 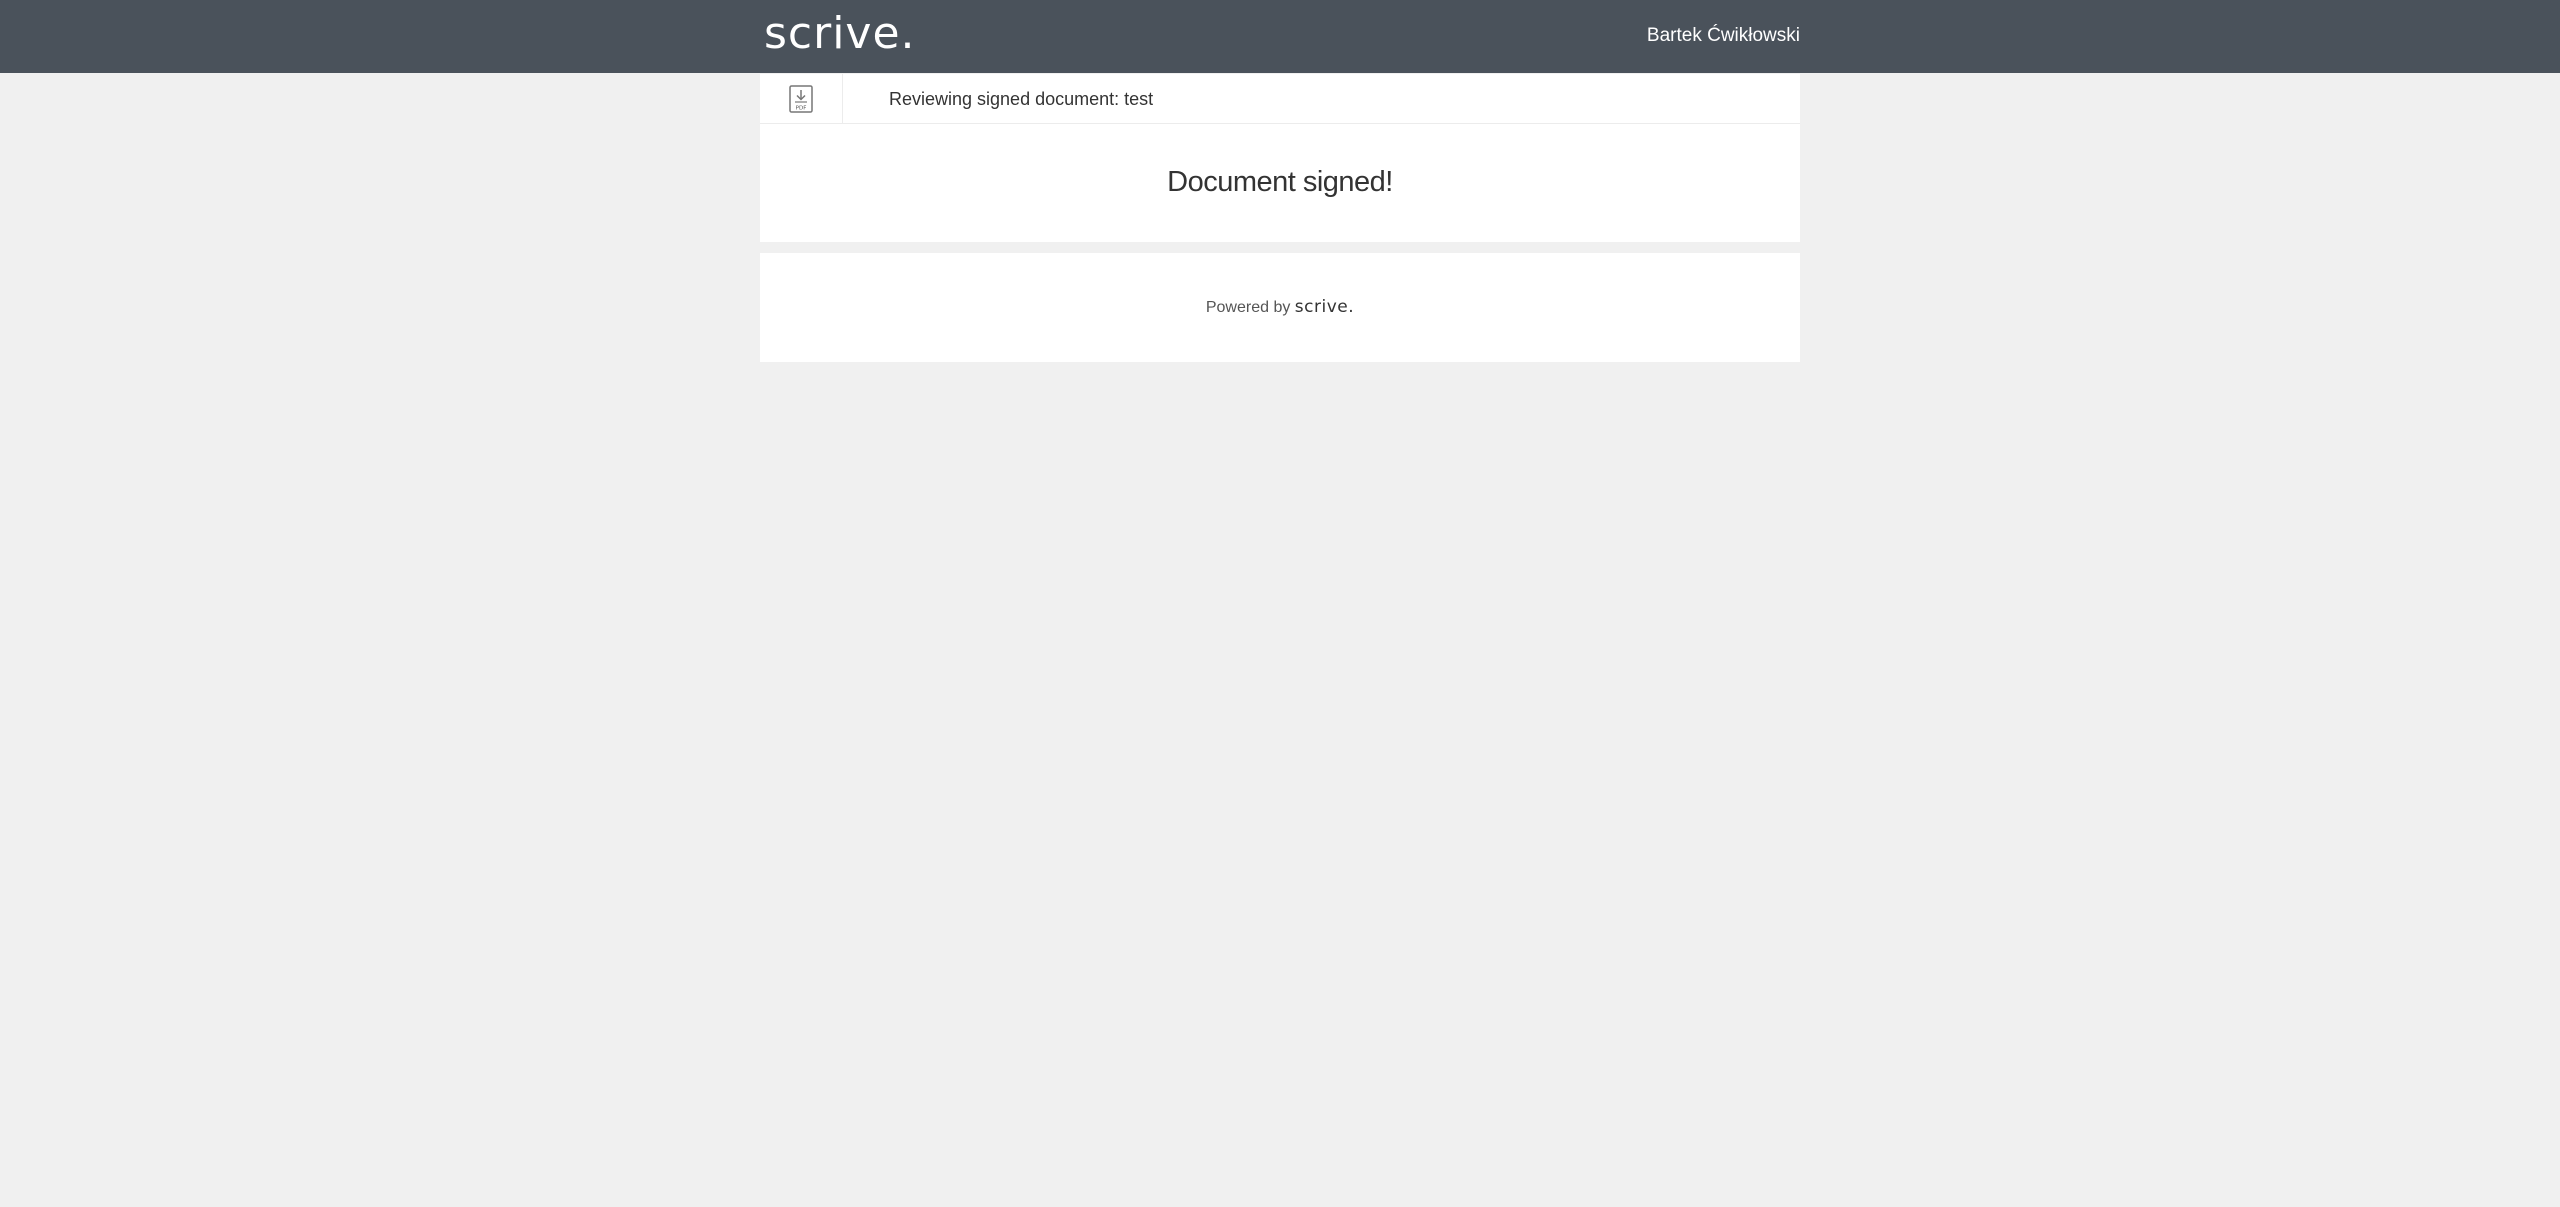 What do you see at coordinates (801, 109) in the screenshot?
I see `pdf-label: PDF` at bounding box center [801, 109].